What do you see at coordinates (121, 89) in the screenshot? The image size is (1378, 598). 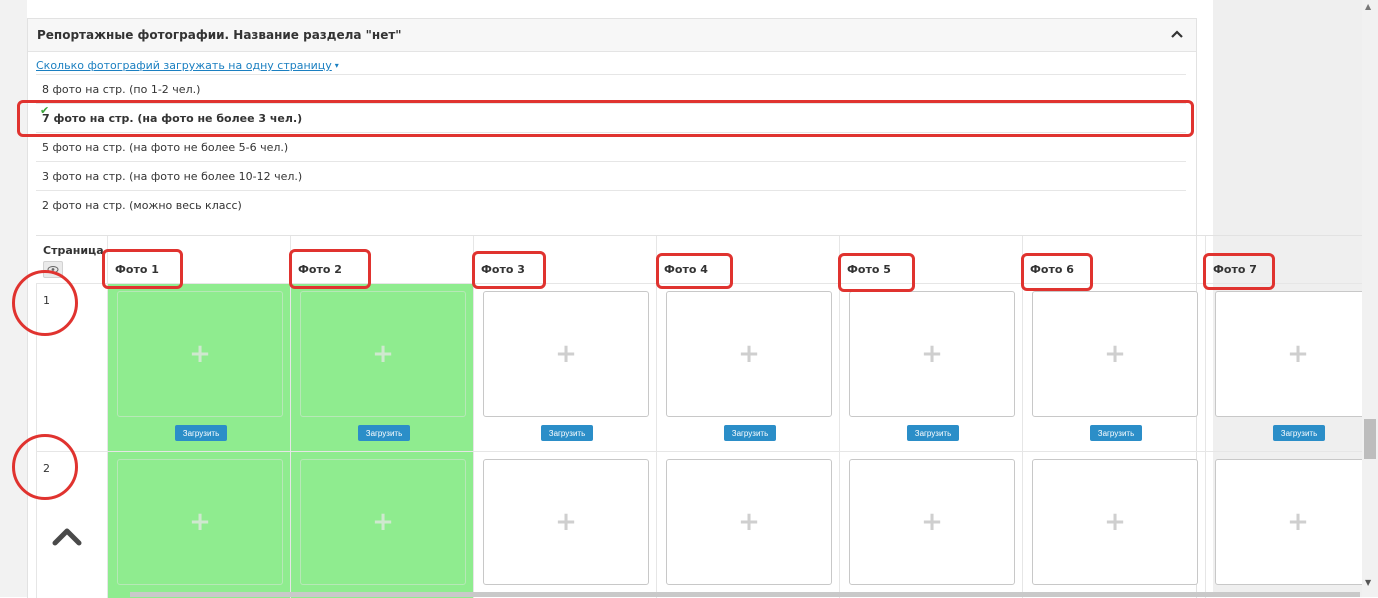 I see `per-page-option-label: 8 фото на стр. (по 1-2 чел.)` at bounding box center [121, 89].